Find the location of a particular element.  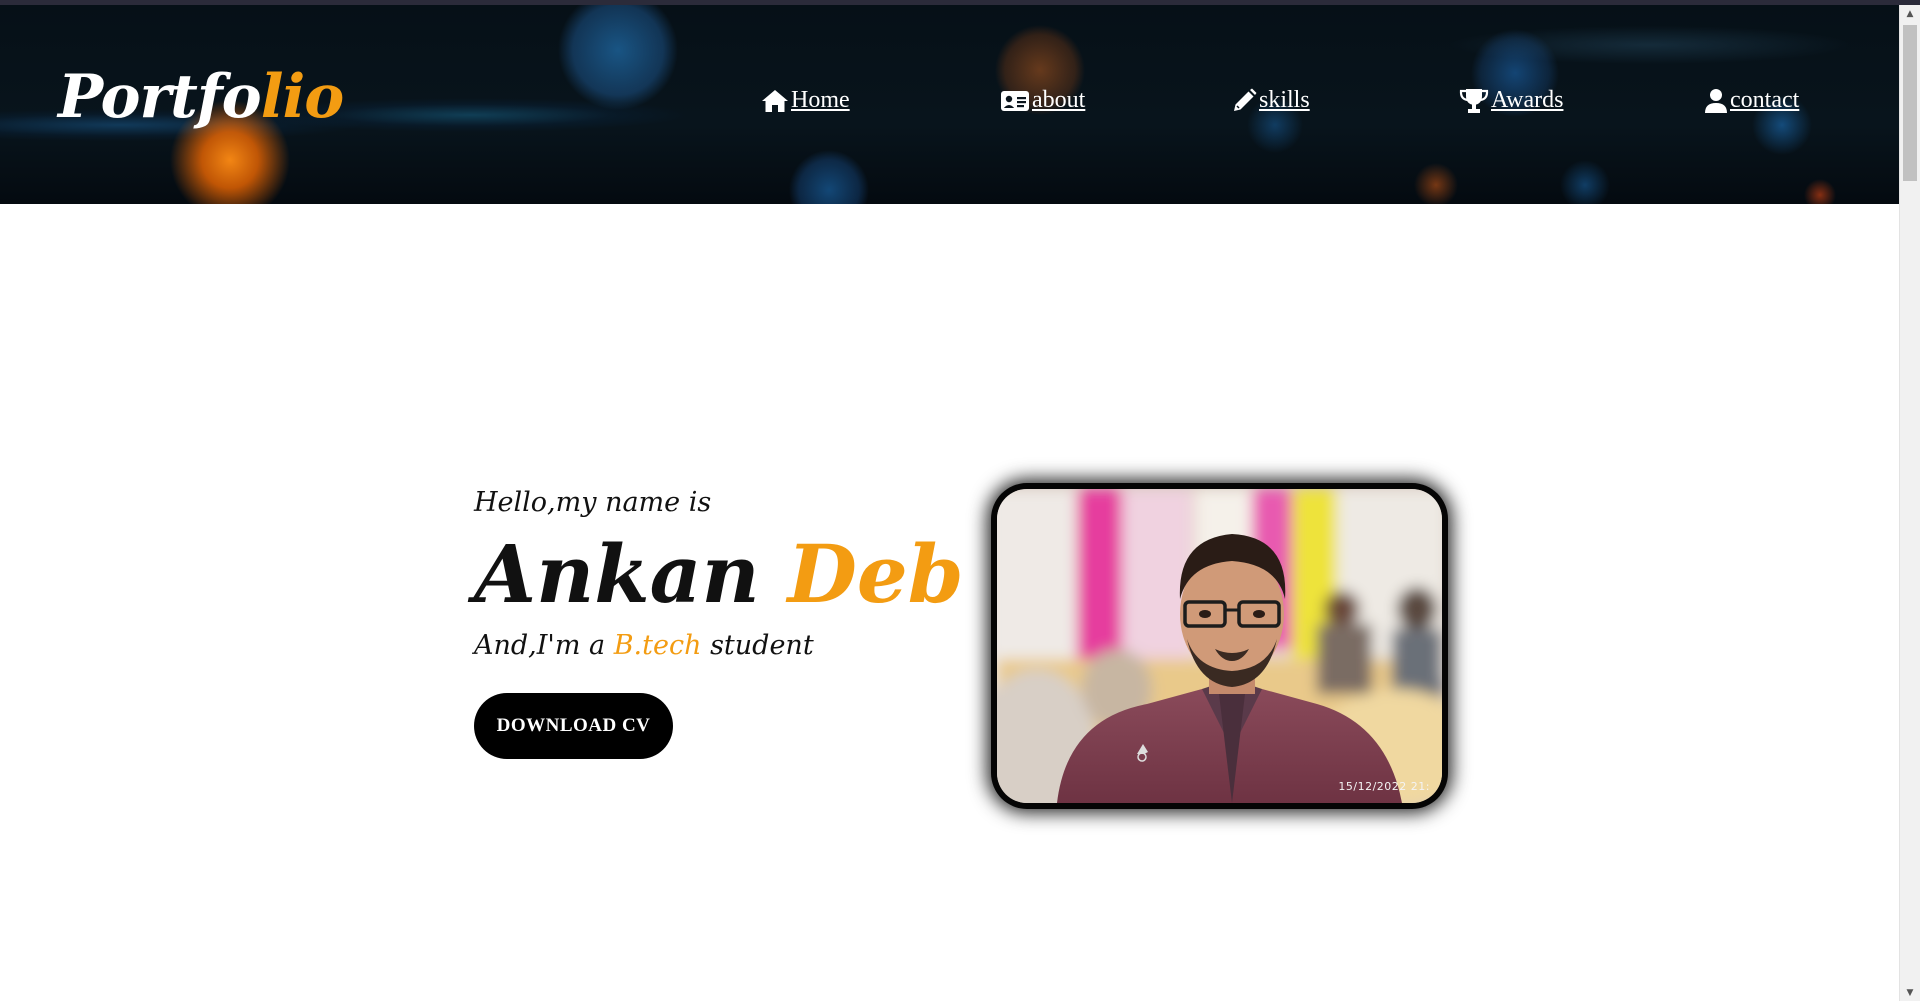

nav-link-about: about is located at coordinates (1042, 100).